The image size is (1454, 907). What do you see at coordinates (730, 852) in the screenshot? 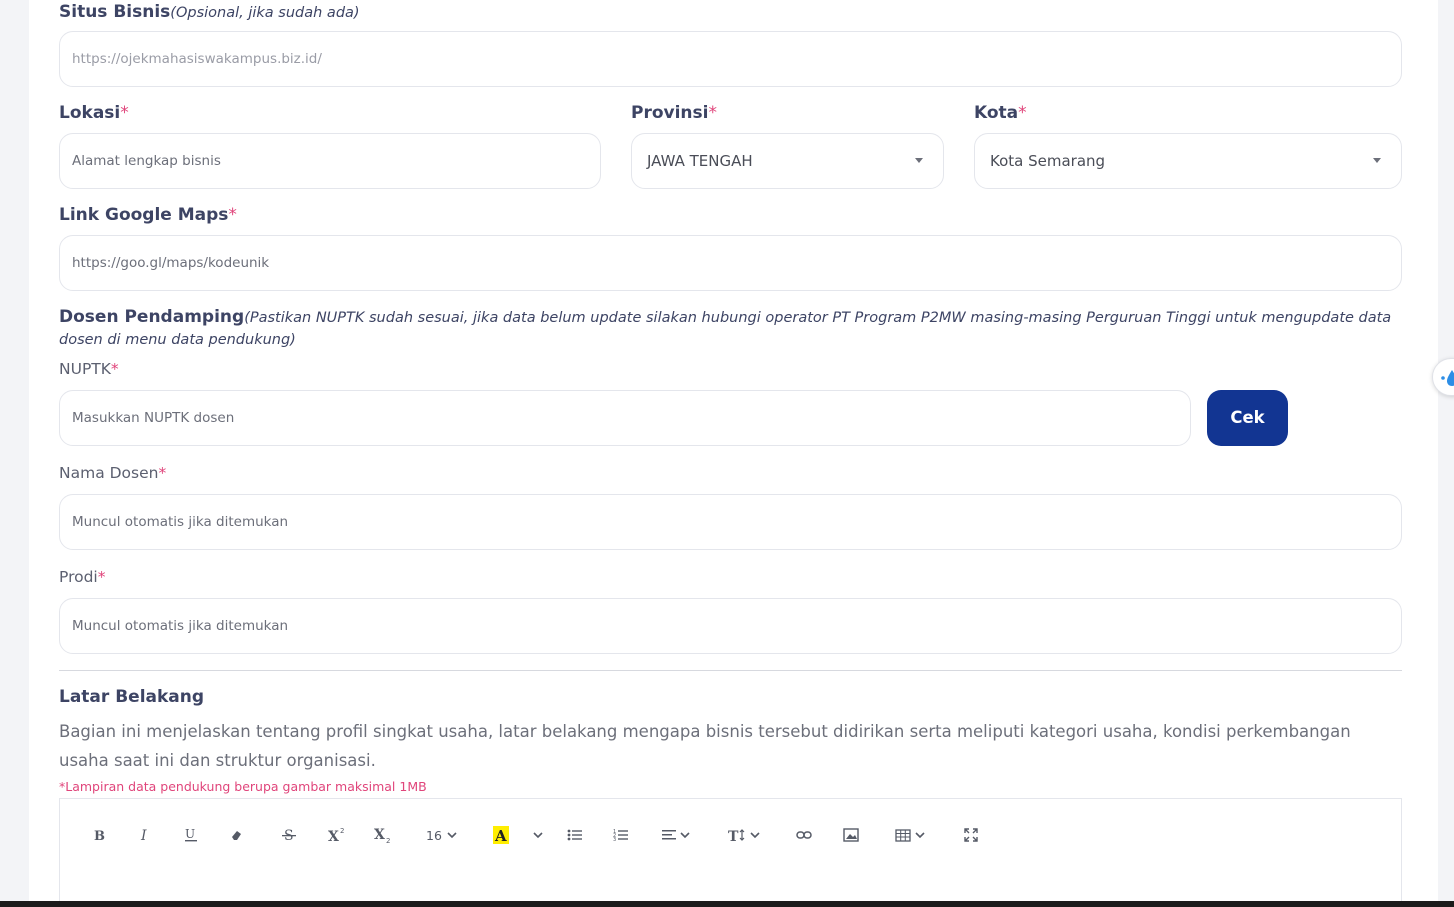
I see `rich-text-editor` at bounding box center [730, 852].